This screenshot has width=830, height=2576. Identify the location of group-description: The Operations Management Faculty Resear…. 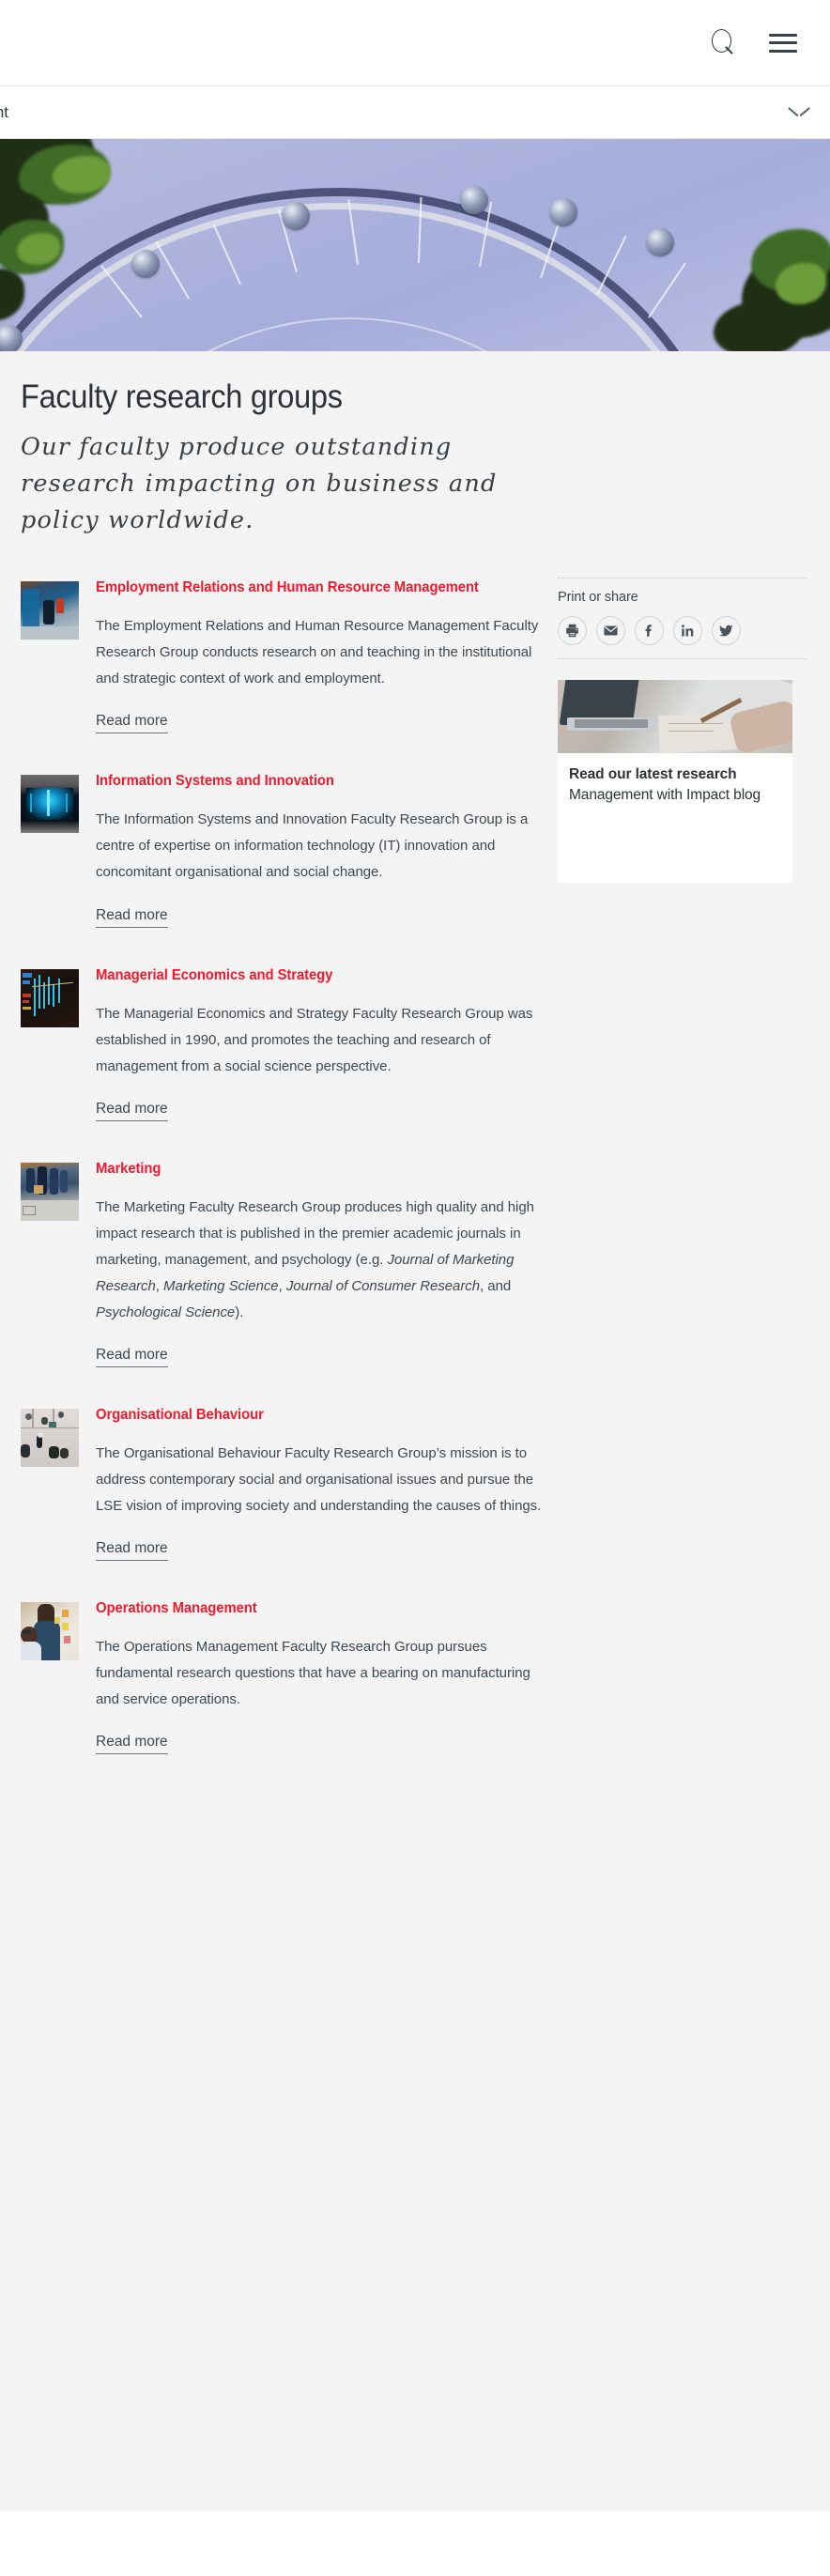
(313, 1673).